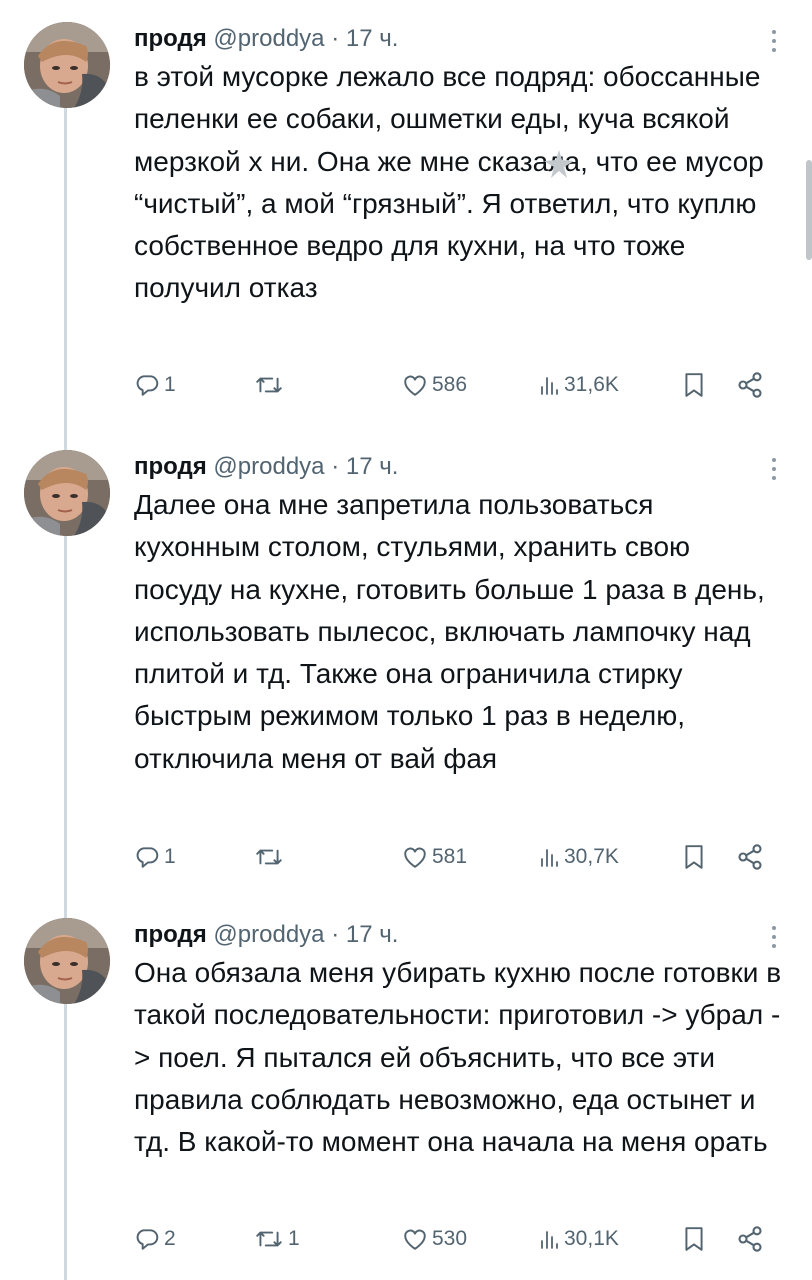  What do you see at coordinates (591, 856) in the screenshot?
I see `views-count: 30,7K` at bounding box center [591, 856].